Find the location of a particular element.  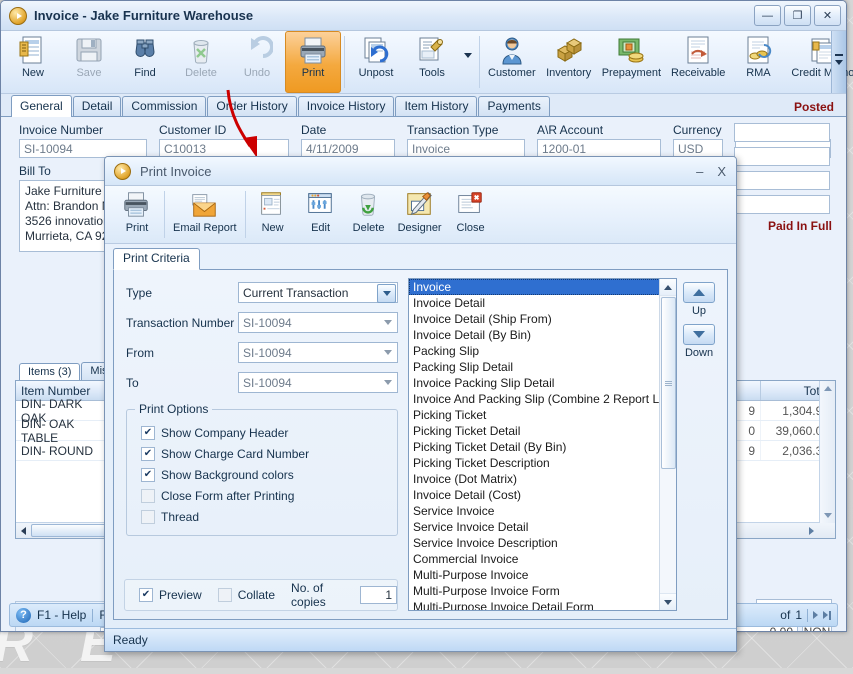

list-item: Invoice Detail is located at coordinates (534, 303).